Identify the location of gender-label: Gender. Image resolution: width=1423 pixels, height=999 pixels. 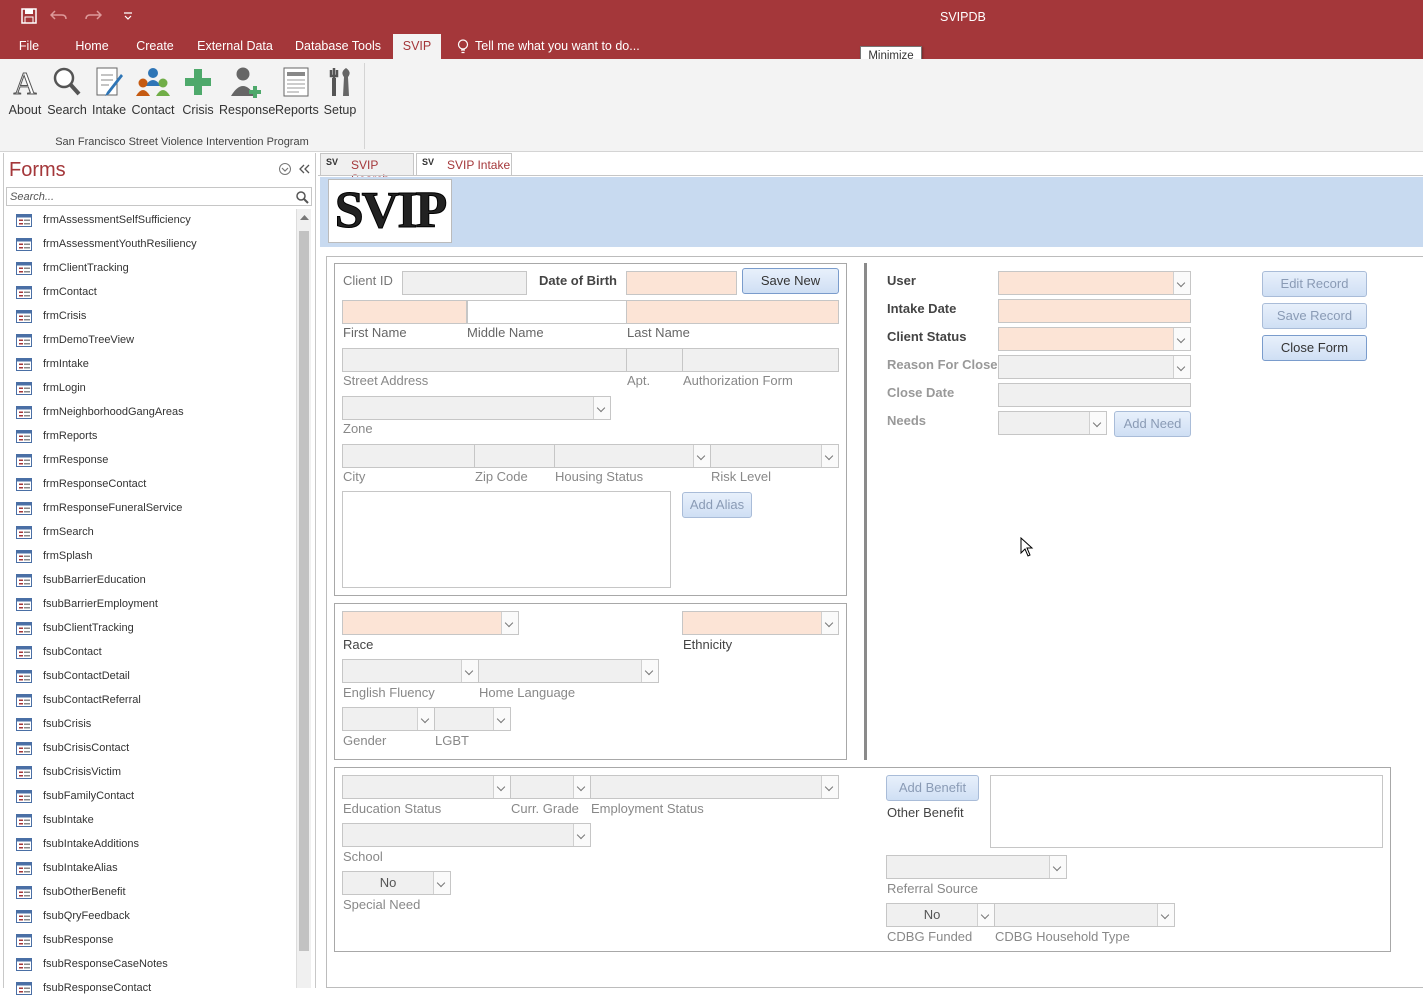
(365, 740).